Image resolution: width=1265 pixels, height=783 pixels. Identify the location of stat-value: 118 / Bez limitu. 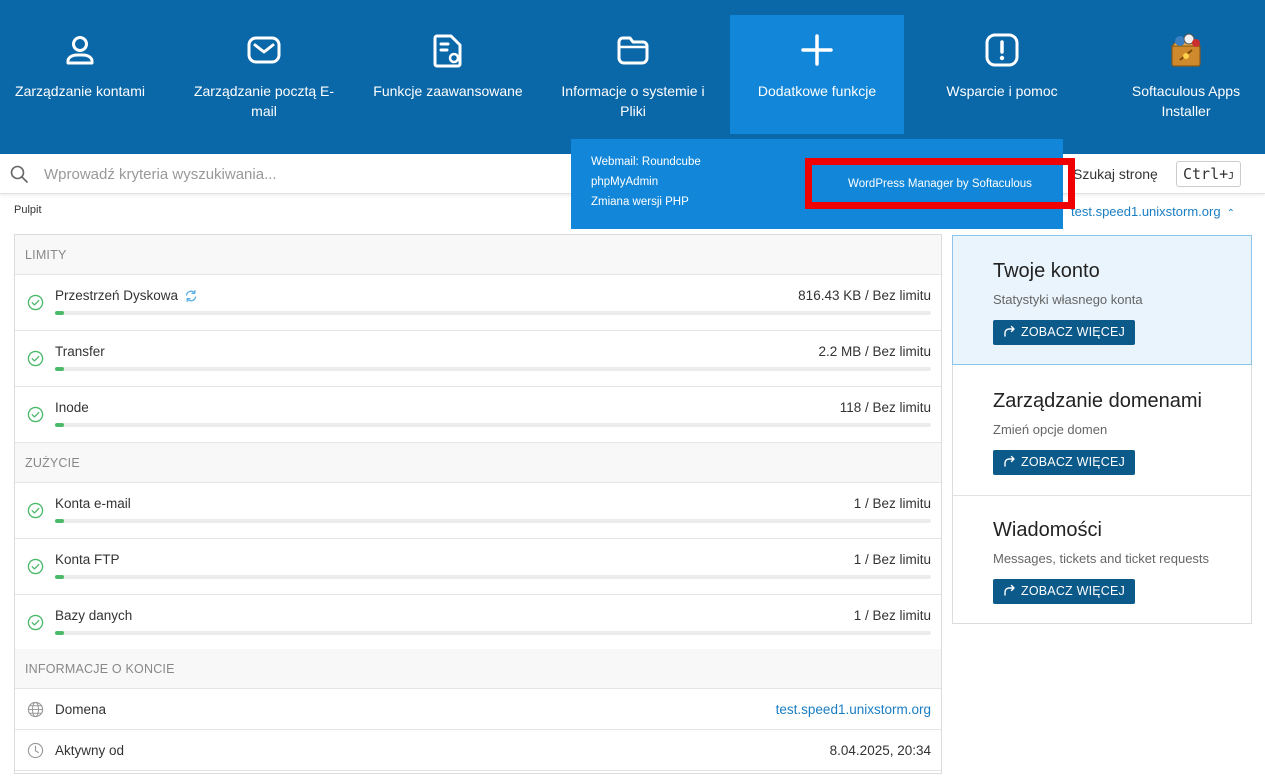
(885, 407).